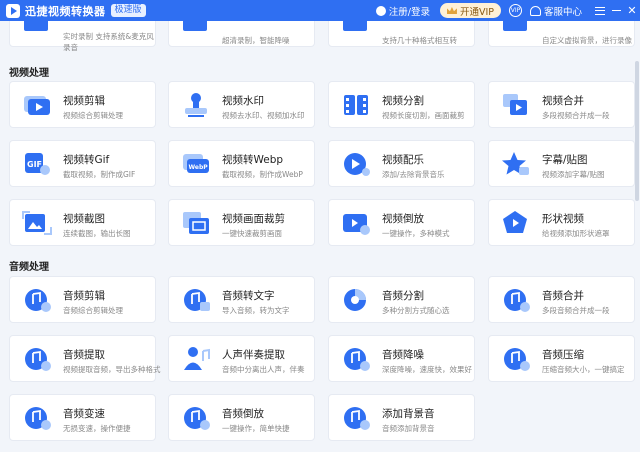  Describe the element at coordinates (82, 36) in the screenshot. I see `tool-card: 实时录制 支持系统&麦克风 录音` at that location.